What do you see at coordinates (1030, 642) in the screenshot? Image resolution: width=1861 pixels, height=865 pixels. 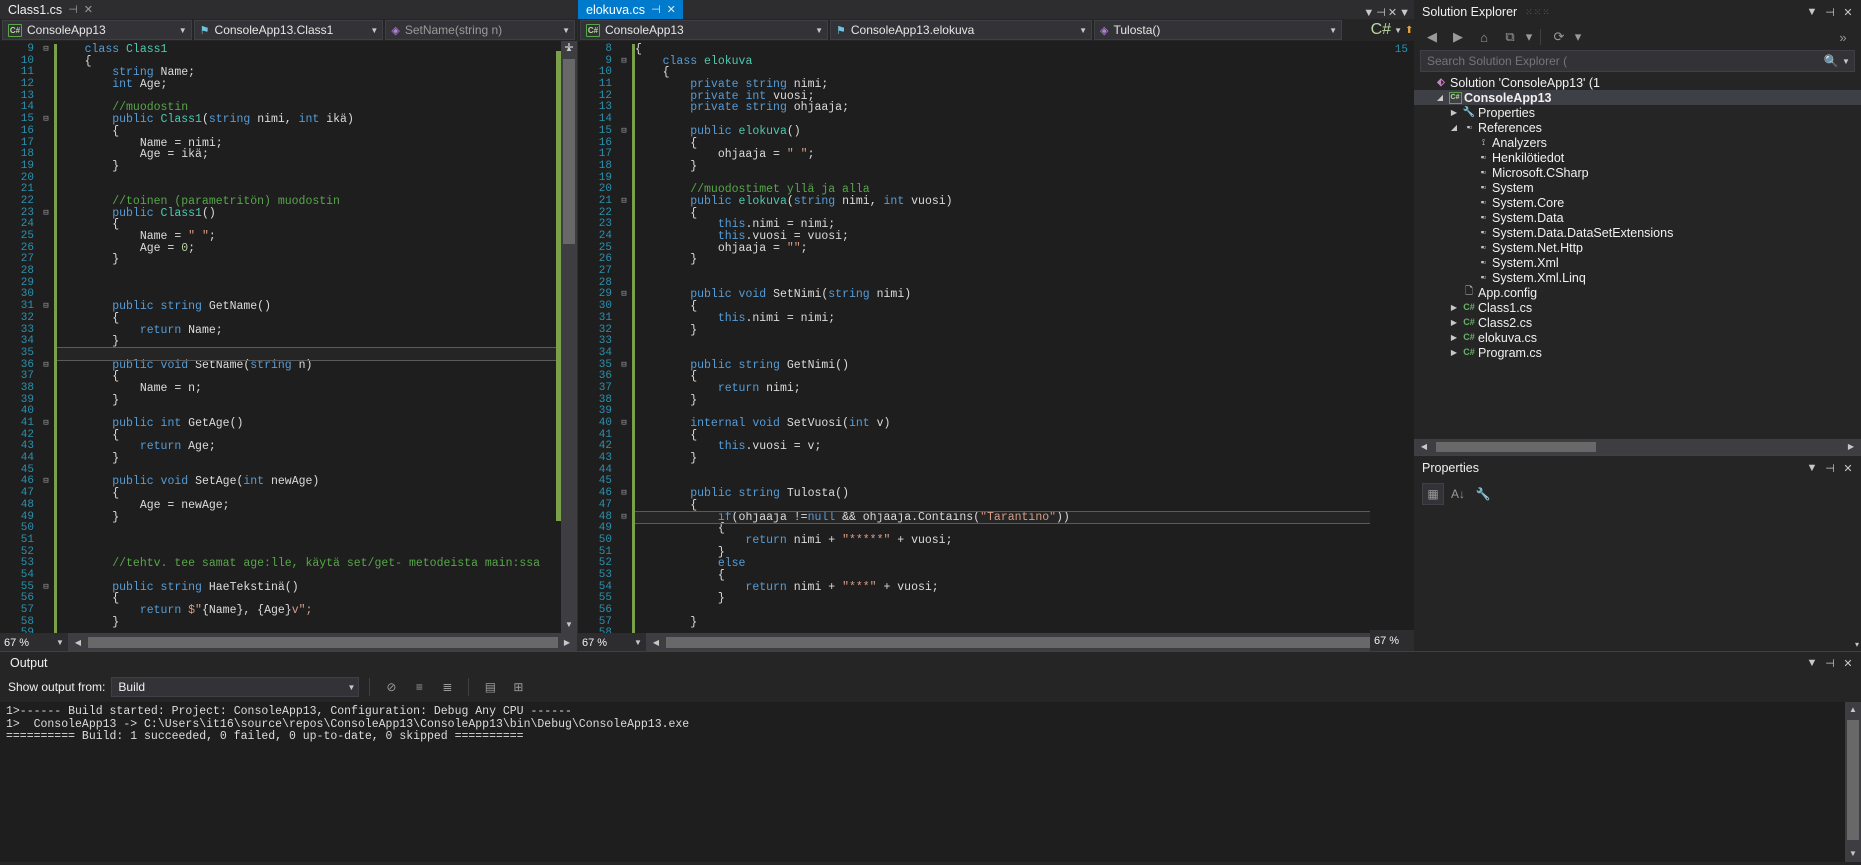 I see `horizontal-scrollbar-right: ◀ ▶` at bounding box center [1030, 642].